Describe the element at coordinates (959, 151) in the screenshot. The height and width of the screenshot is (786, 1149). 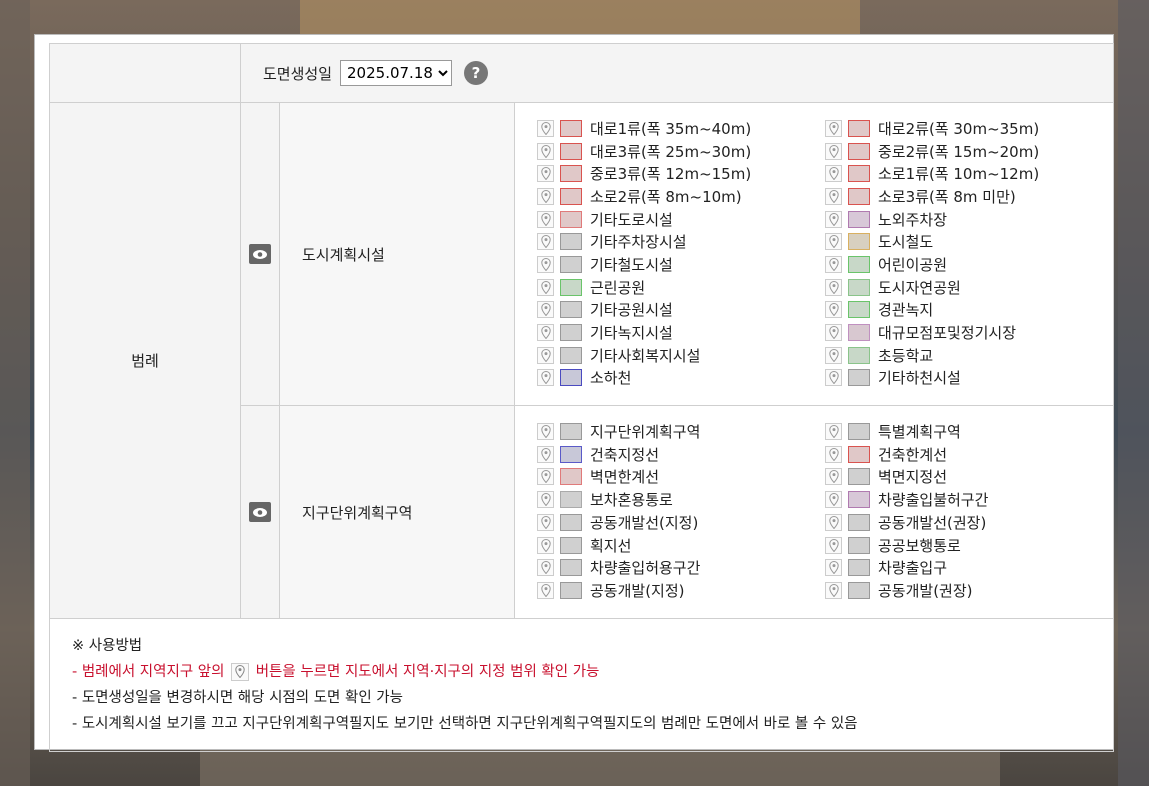
I see `legend-item-label: 중로2류(폭 15m~20m)` at that location.